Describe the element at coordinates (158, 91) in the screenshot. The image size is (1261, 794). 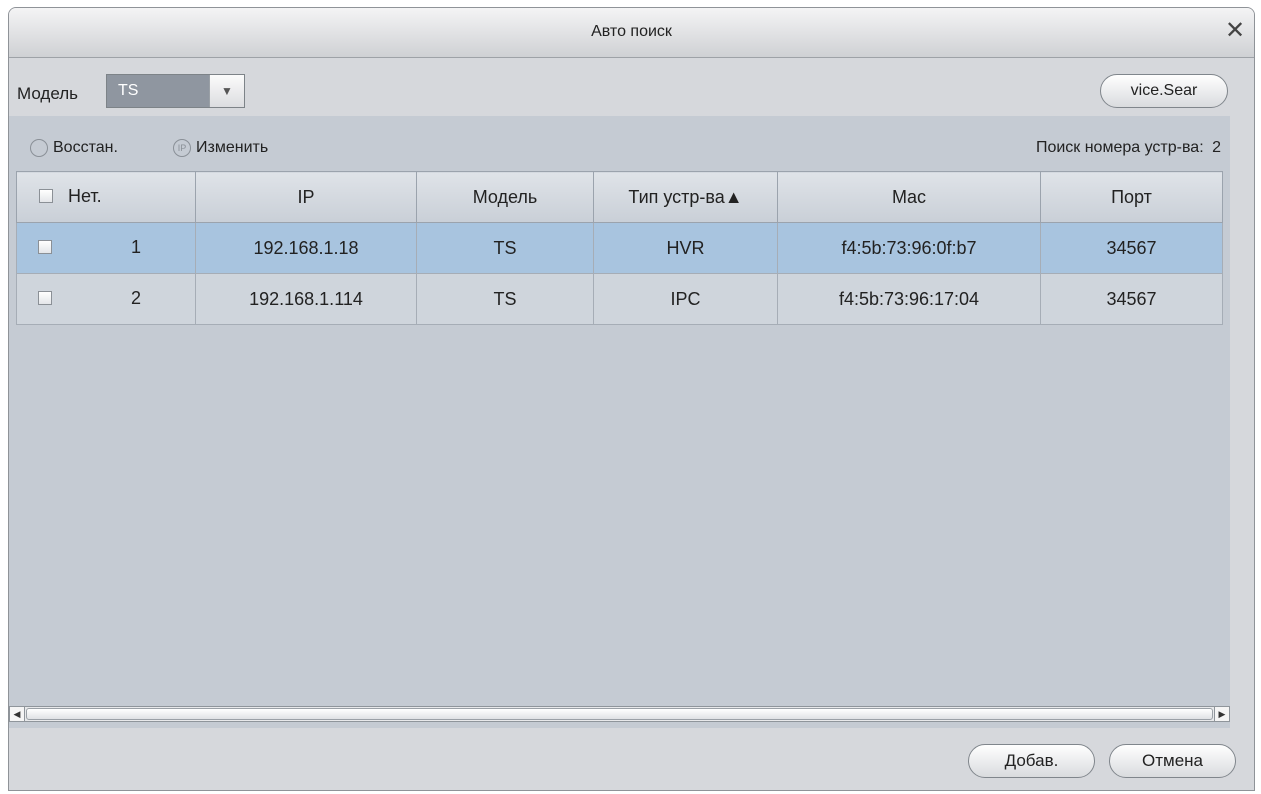
I see `model-select-value: TS` at that location.